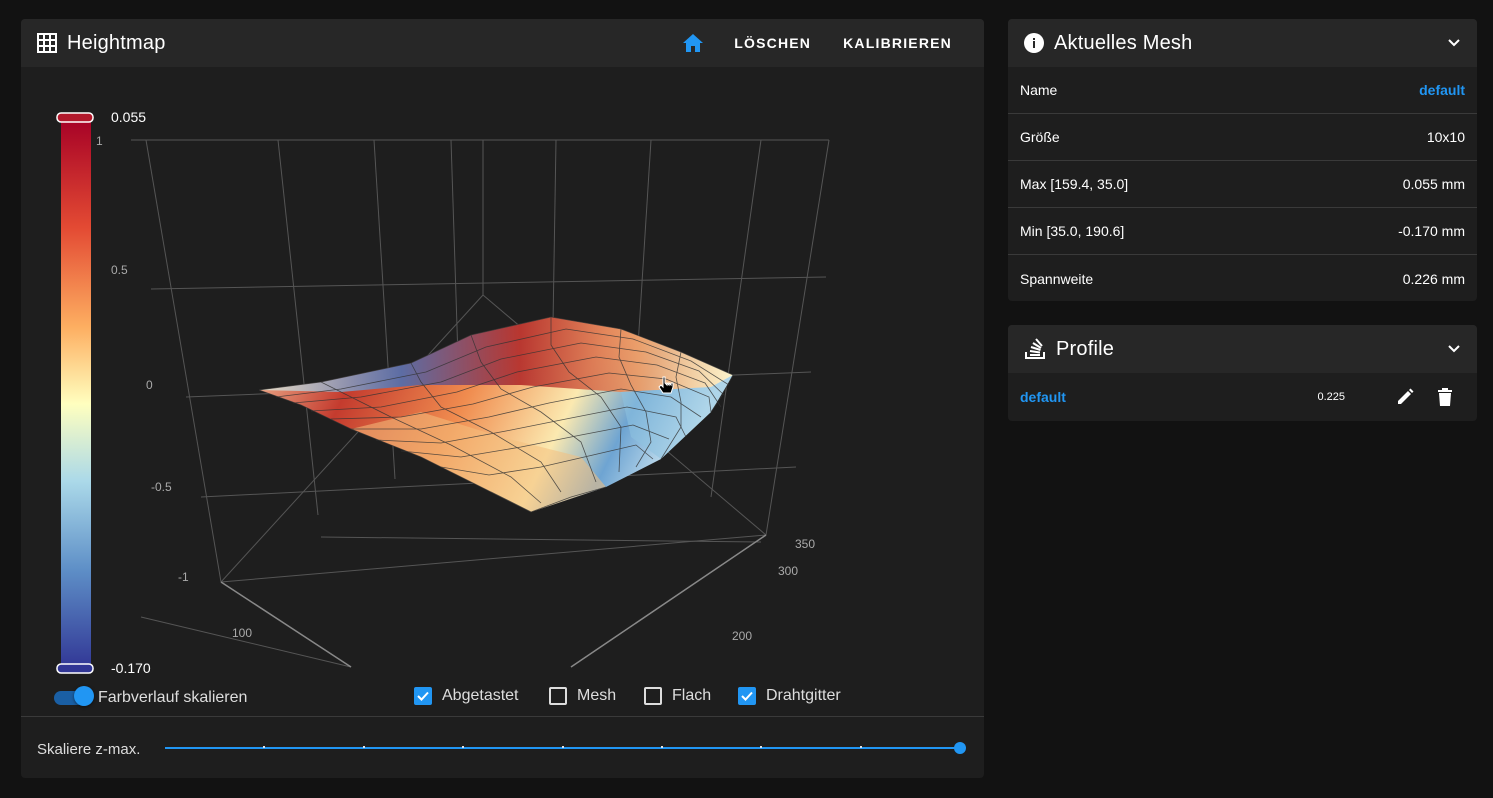 The height and width of the screenshot is (798, 1493). I want to click on colorbar-min-handle, so click(75, 668).